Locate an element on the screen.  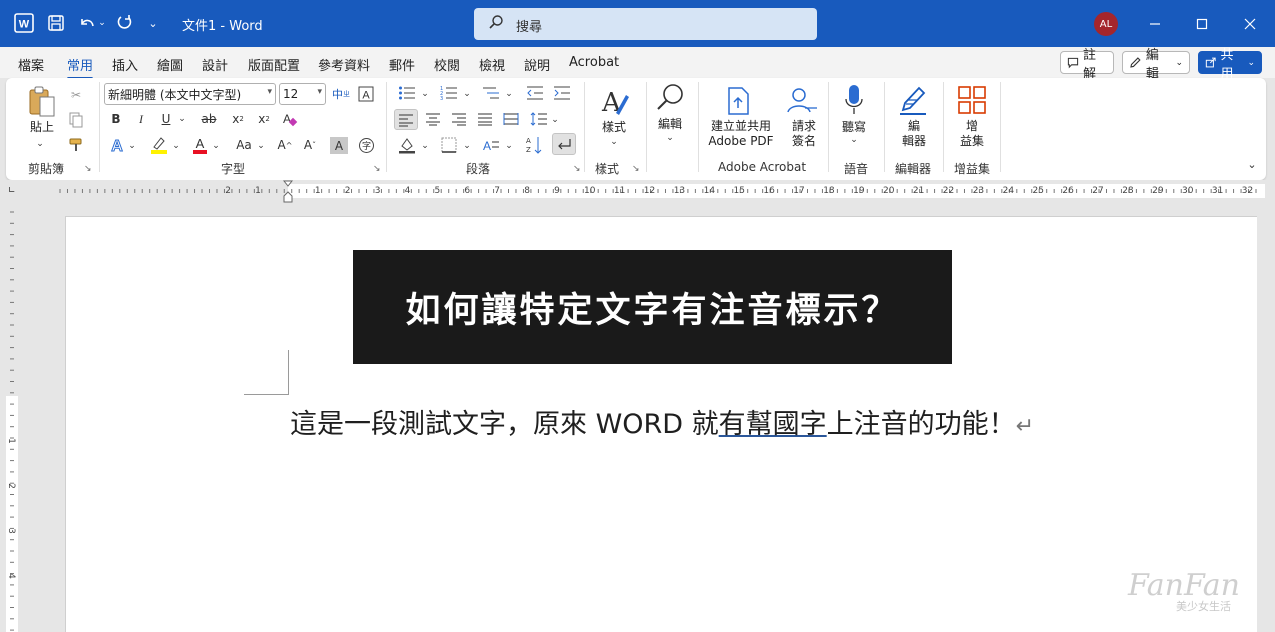
create-pdf-icon is located at coordinates (739, 101).